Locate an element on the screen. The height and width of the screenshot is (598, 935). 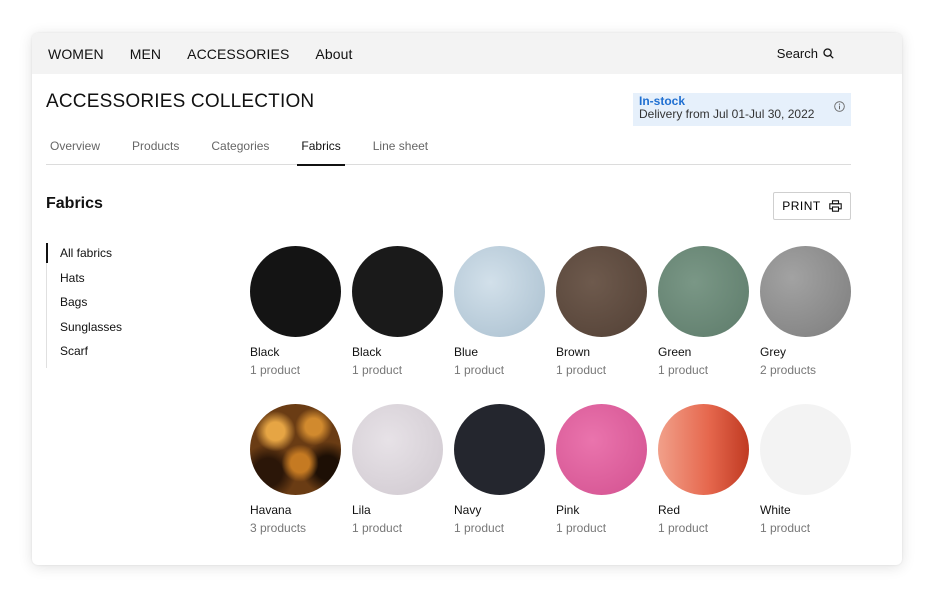
fabric-name: Red is located at coordinates (669, 510).